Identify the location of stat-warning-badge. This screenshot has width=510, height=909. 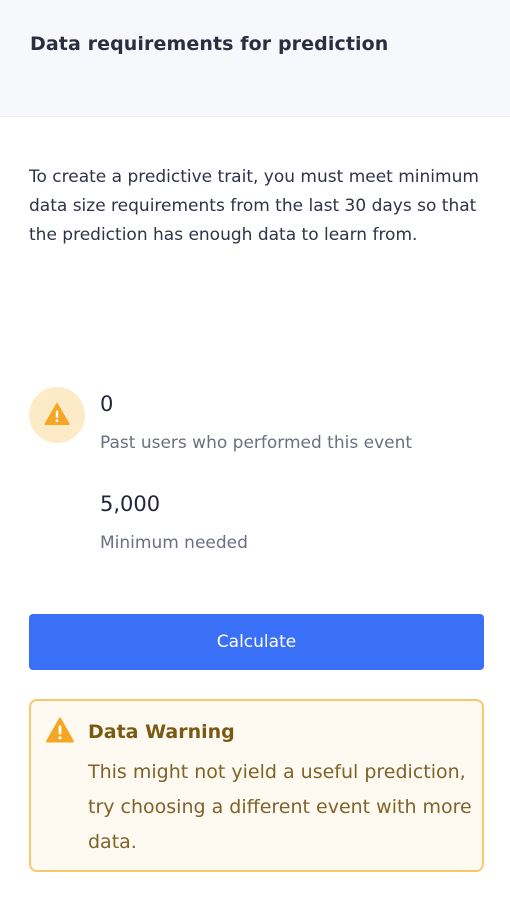
(57, 415).